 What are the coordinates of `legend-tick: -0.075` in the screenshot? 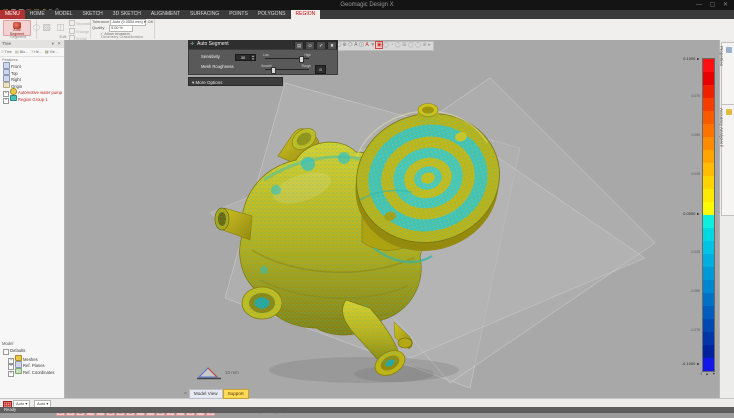 It's located at (695, 330).